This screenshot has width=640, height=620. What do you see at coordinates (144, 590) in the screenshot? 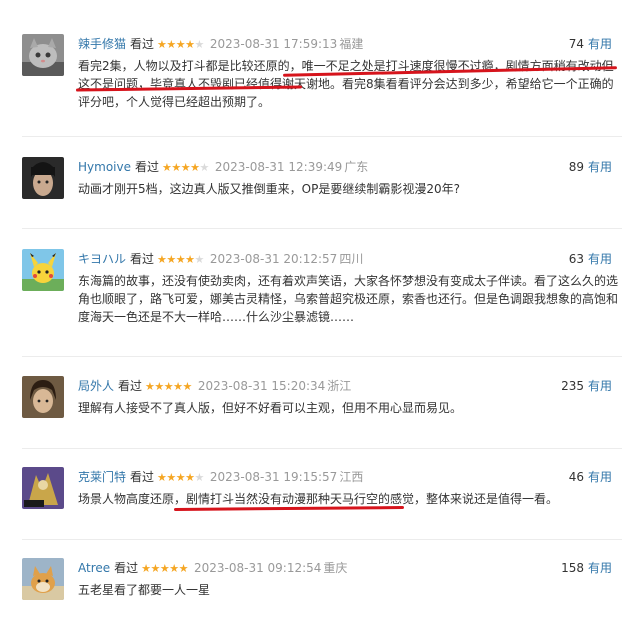
I see `review-content: 五老星看了都要一人一星` at bounding box center [144, 590].